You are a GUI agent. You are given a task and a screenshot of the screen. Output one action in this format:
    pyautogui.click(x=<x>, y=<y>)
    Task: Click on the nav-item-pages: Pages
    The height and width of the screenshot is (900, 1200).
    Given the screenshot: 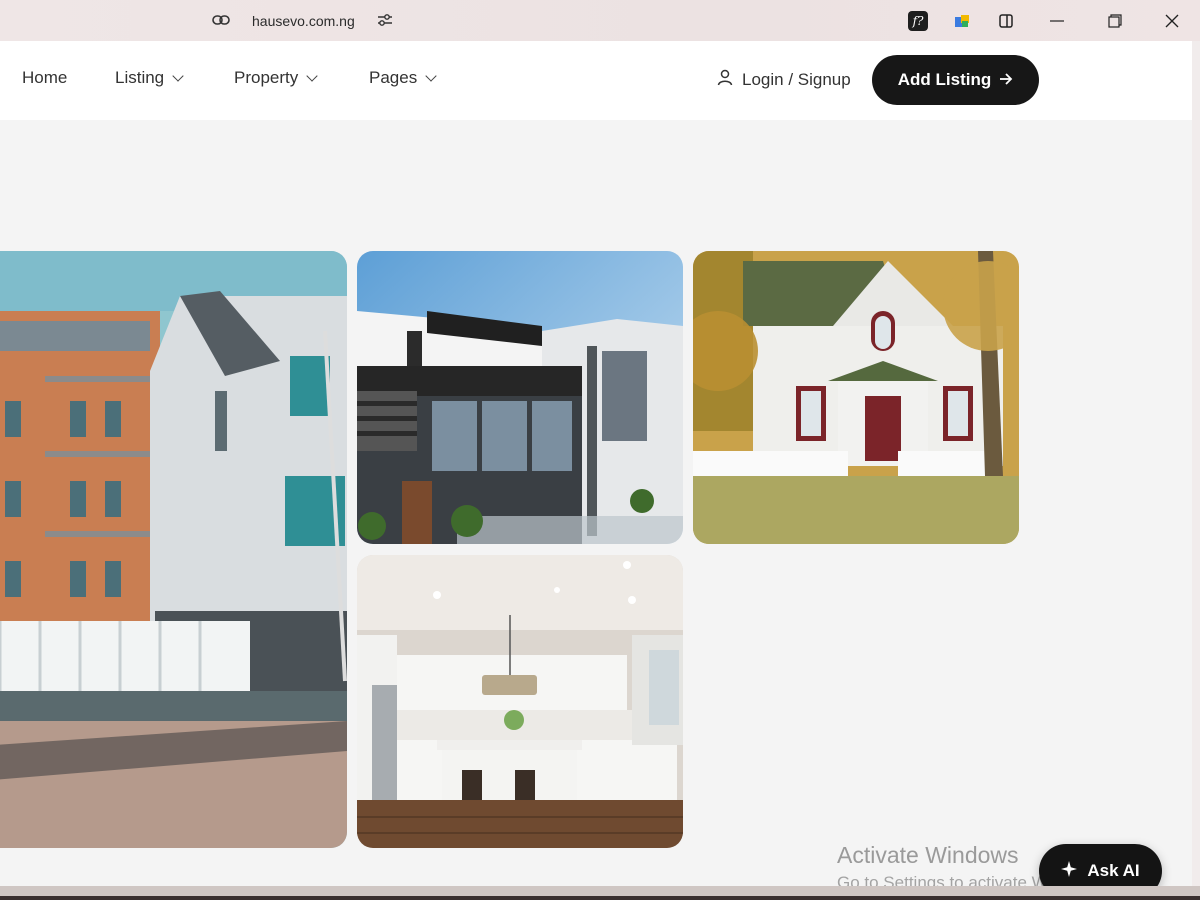 What is the action you would take?
    pyautogui.click(x=403, y=78)
    